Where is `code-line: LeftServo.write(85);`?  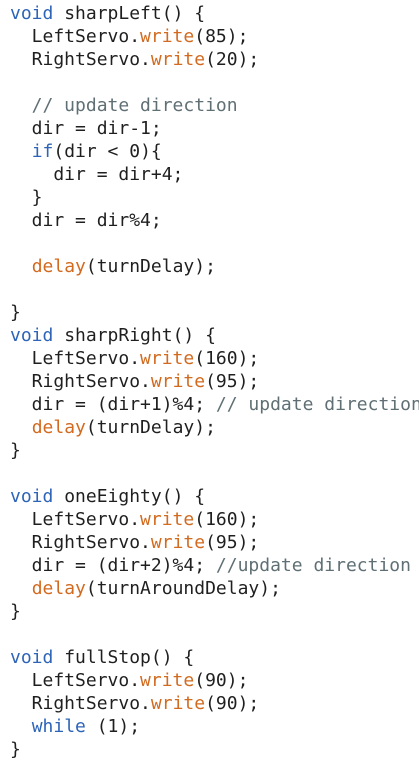 code-line: LeftServo.write(85); is located at coordinates (214, 36).